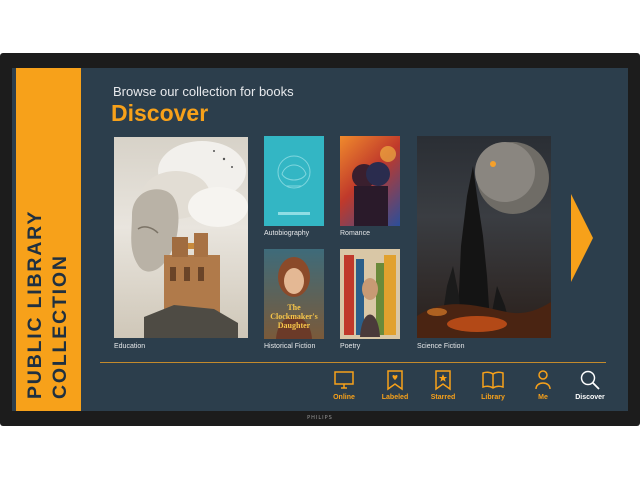  I want to click on nav-starred: Starred, so click(443, 385).